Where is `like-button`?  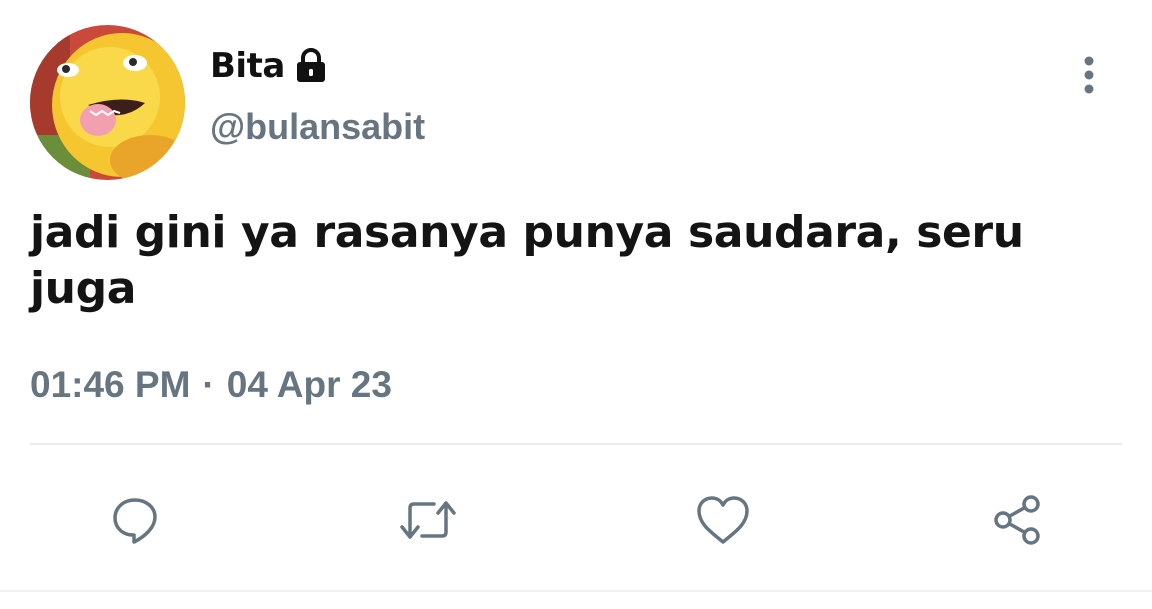 like-button is located at coordinates (723, 520).